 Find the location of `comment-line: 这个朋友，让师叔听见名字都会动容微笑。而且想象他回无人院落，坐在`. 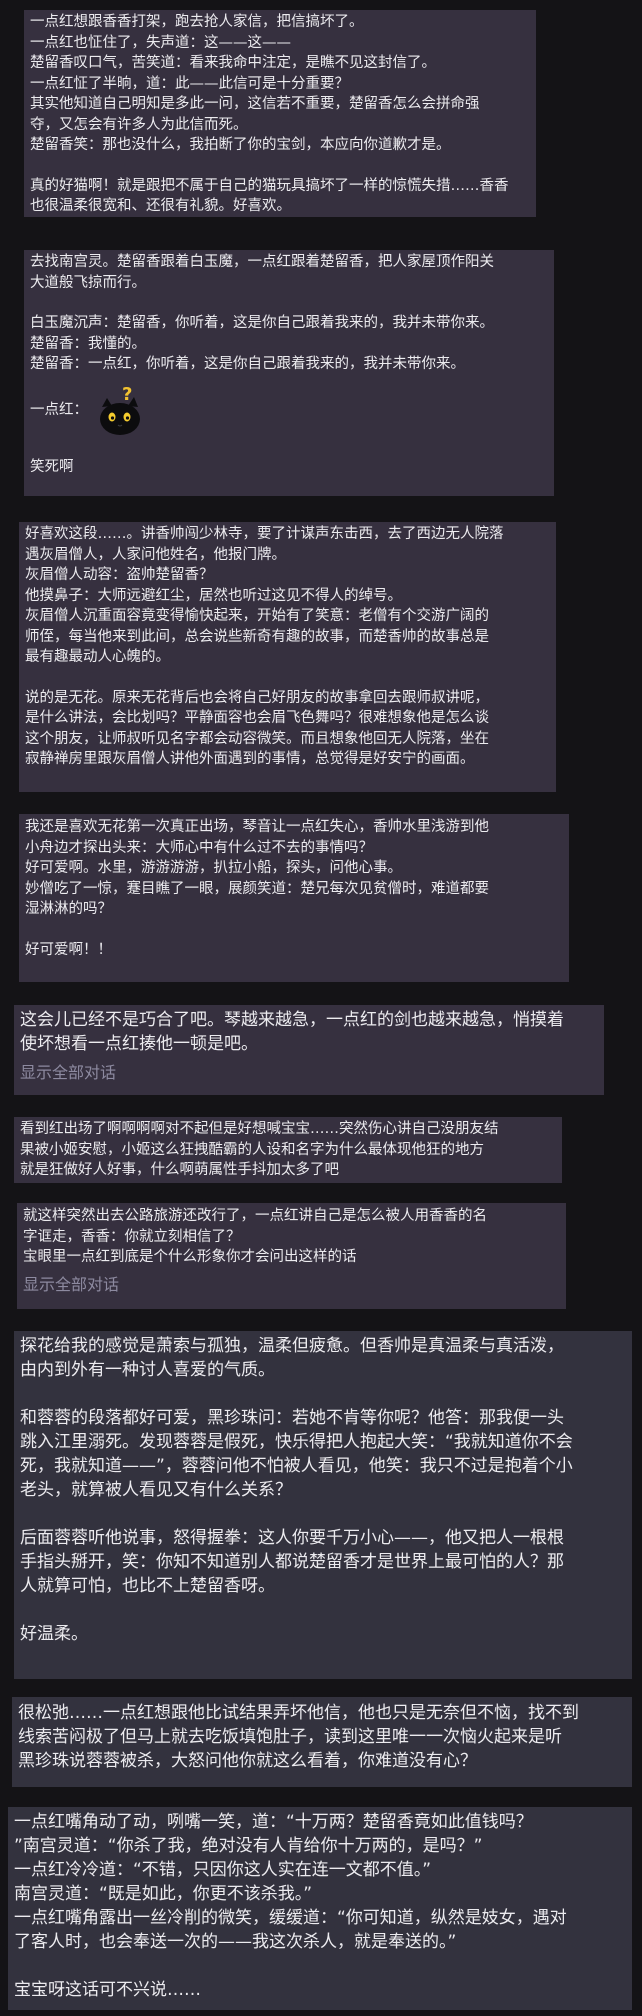

comment-line: 这个朋友，让师叔听见名字都会动容微笑。而且想象他回无人院落，坐在 is located at coordinates (257, 738).